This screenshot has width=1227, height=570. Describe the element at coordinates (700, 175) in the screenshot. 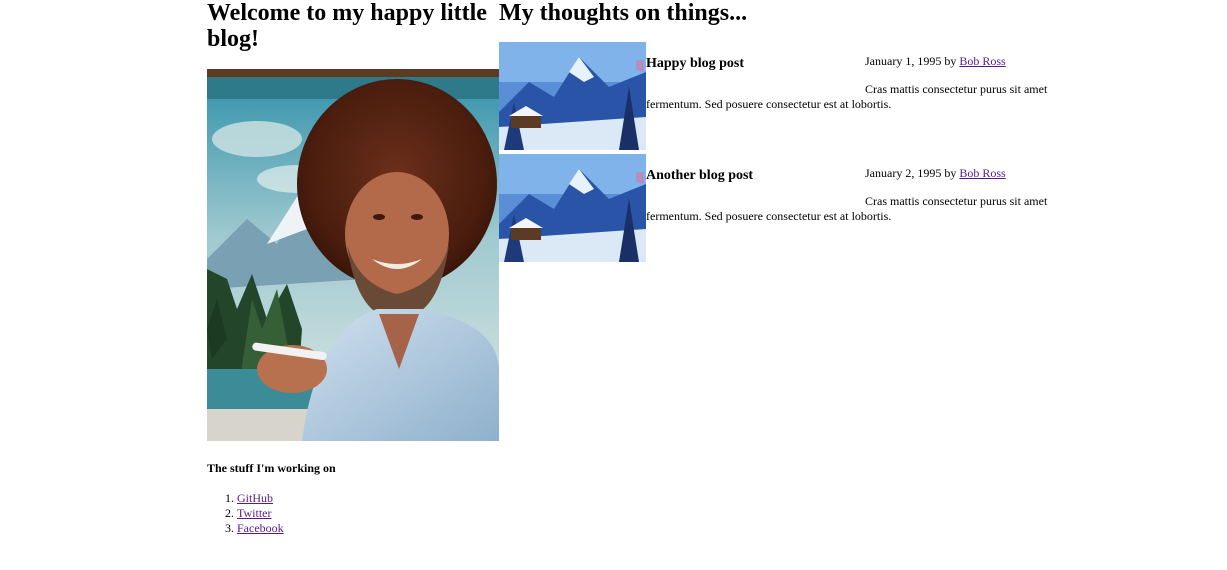

I see `post-title: Another blog post` at that location.